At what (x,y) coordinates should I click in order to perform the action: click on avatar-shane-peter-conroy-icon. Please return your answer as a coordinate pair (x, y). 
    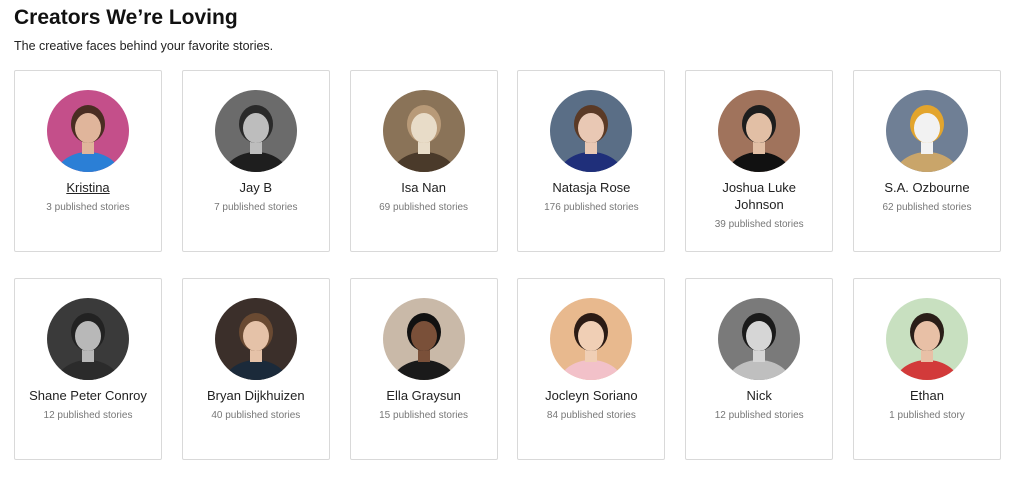
    Looking at the image, I should click on (88, 339).